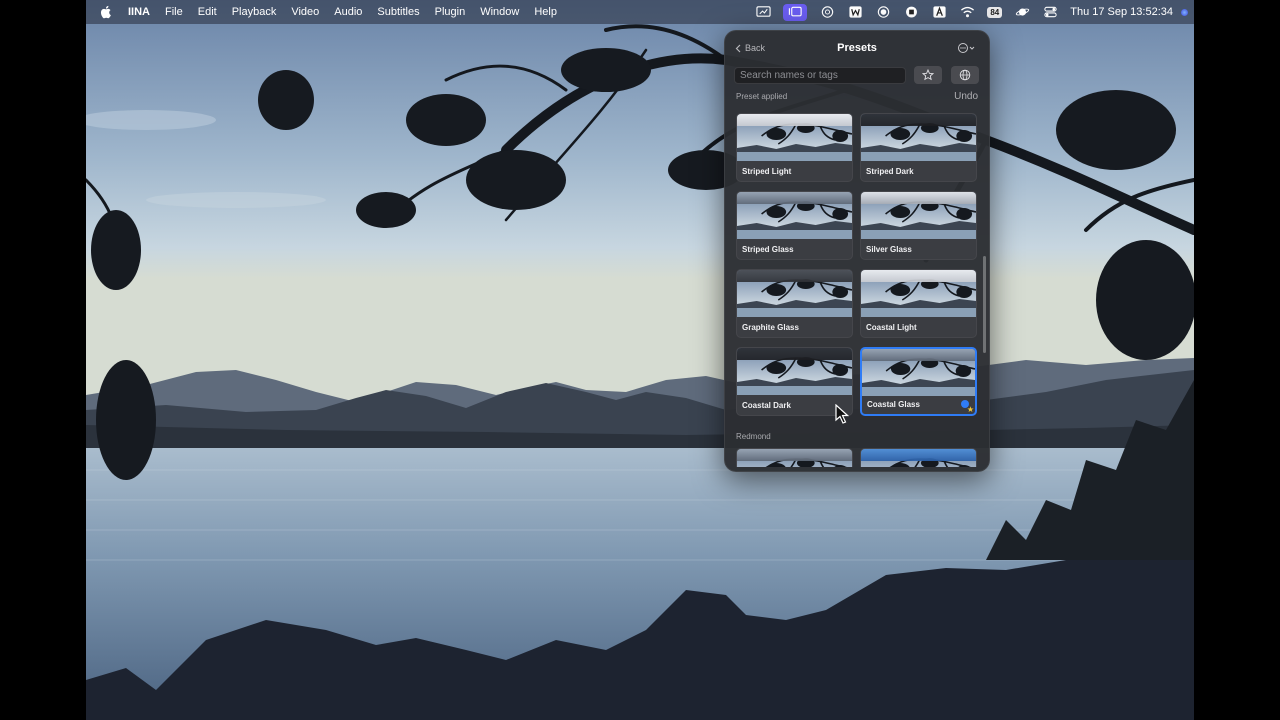 The width and height of the screenshot is (1280, 720). What do you see at coordinates (1050, 12) in the screenshot?
I see `control-center-icon` at bounding box center [1050, 12].